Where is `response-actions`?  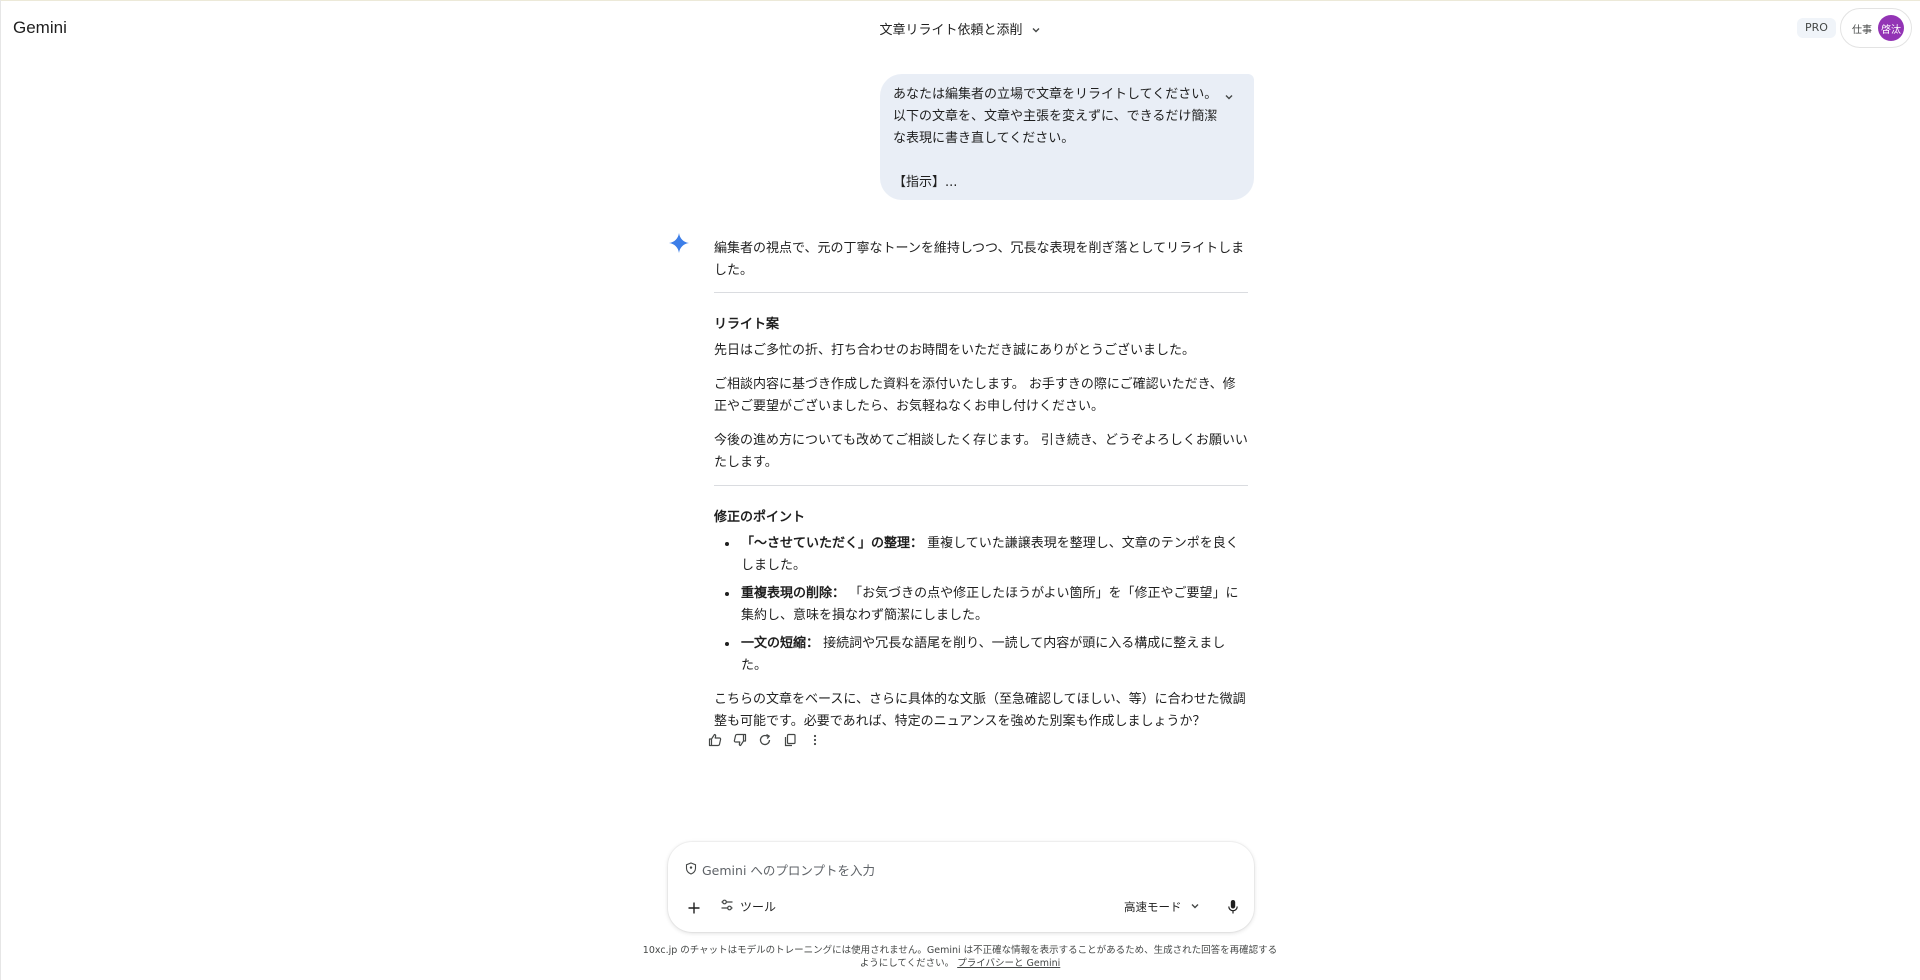 response-actions is located at coordinates (764, 739).